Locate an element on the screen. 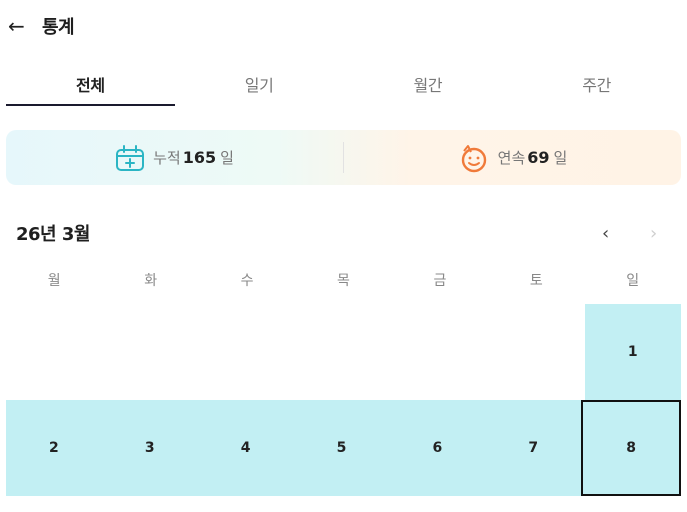 The image size is (687, 512). page-title: 통계 is located at coordinates (58, 27).